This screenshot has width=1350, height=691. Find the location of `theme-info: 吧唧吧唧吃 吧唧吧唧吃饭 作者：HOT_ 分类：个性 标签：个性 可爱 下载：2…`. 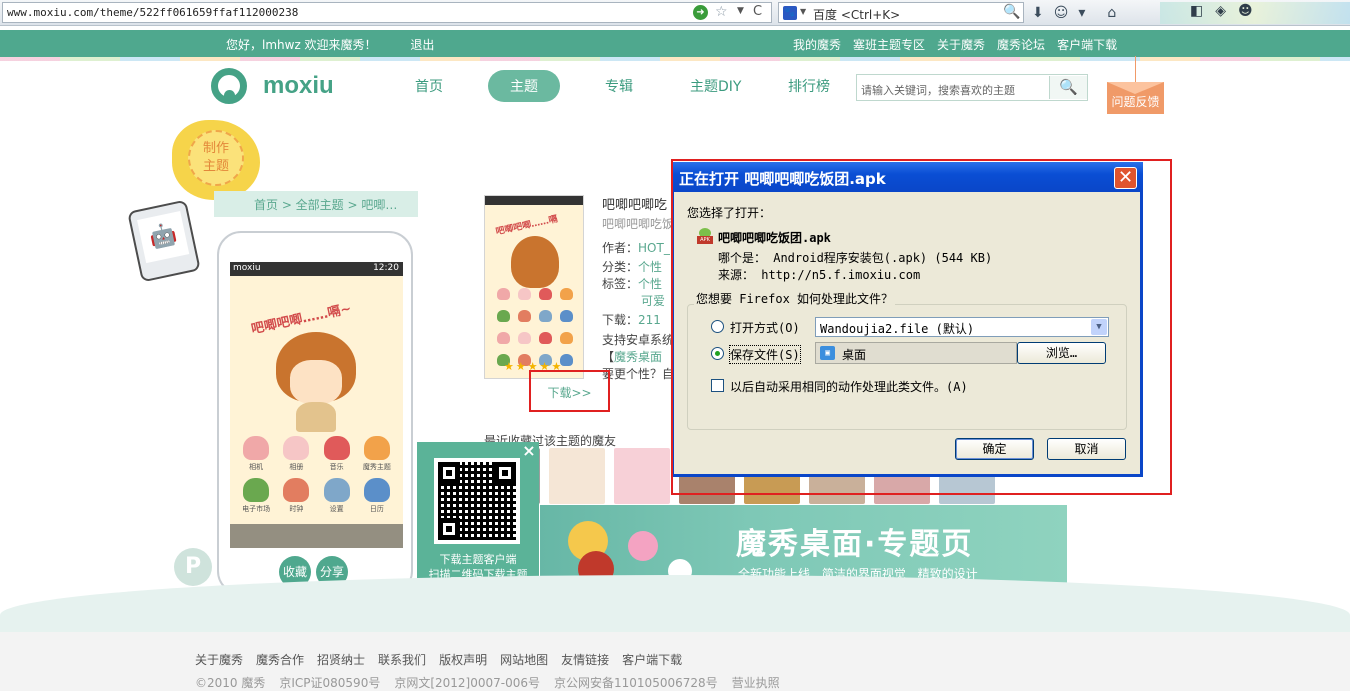

theme-info: 吧唧吧唧吃 吧唧吧唧吃饭 作者：HOT_ 分类：个性 标签：个性 可爱 下载：2… is located at coordinates (638, 288).